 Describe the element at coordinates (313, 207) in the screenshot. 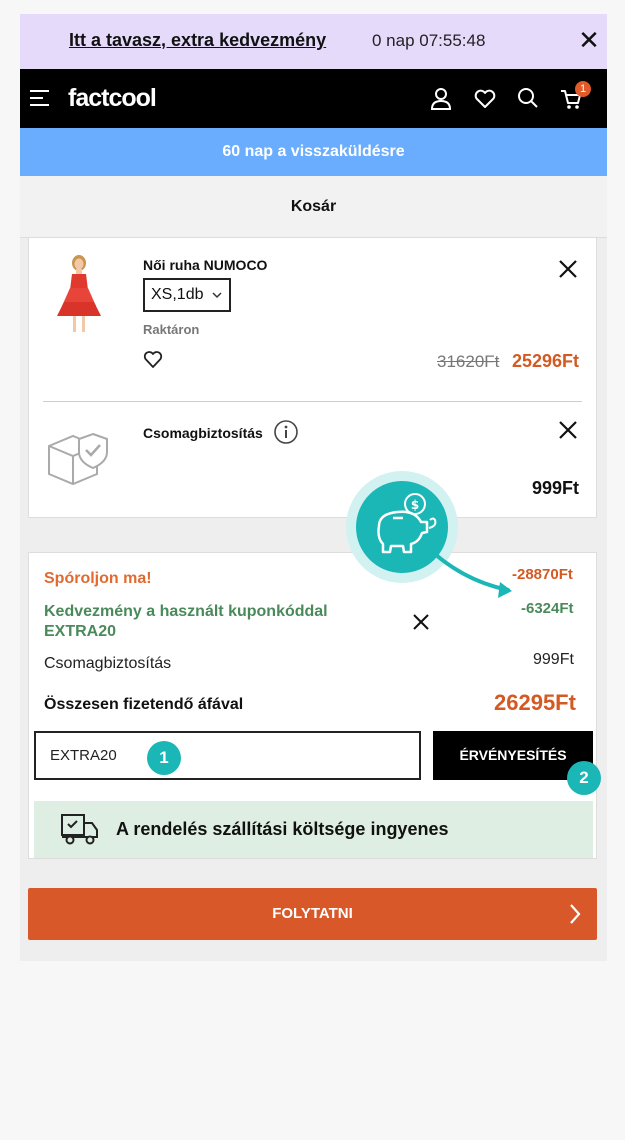

I see `page-title: Kosár` at that location.